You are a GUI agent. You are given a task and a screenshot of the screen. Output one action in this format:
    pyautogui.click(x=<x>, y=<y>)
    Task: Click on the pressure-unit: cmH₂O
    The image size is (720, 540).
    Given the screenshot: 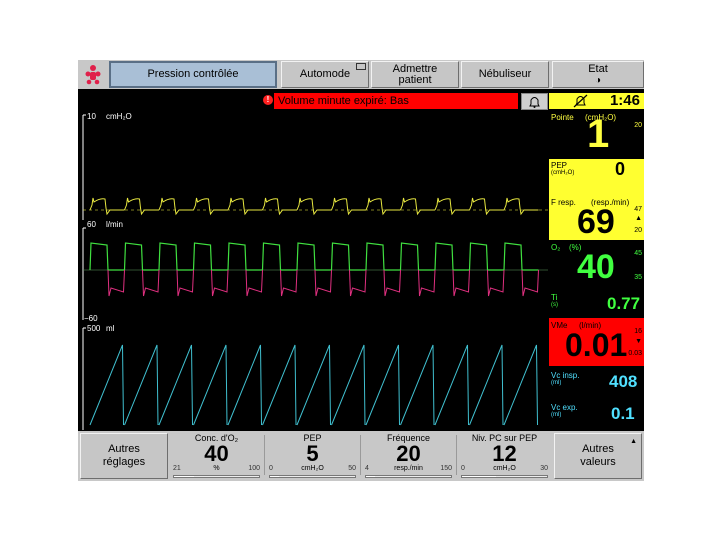 What is the action you would take?
    pyautogui.click(x=119, y=116)
    